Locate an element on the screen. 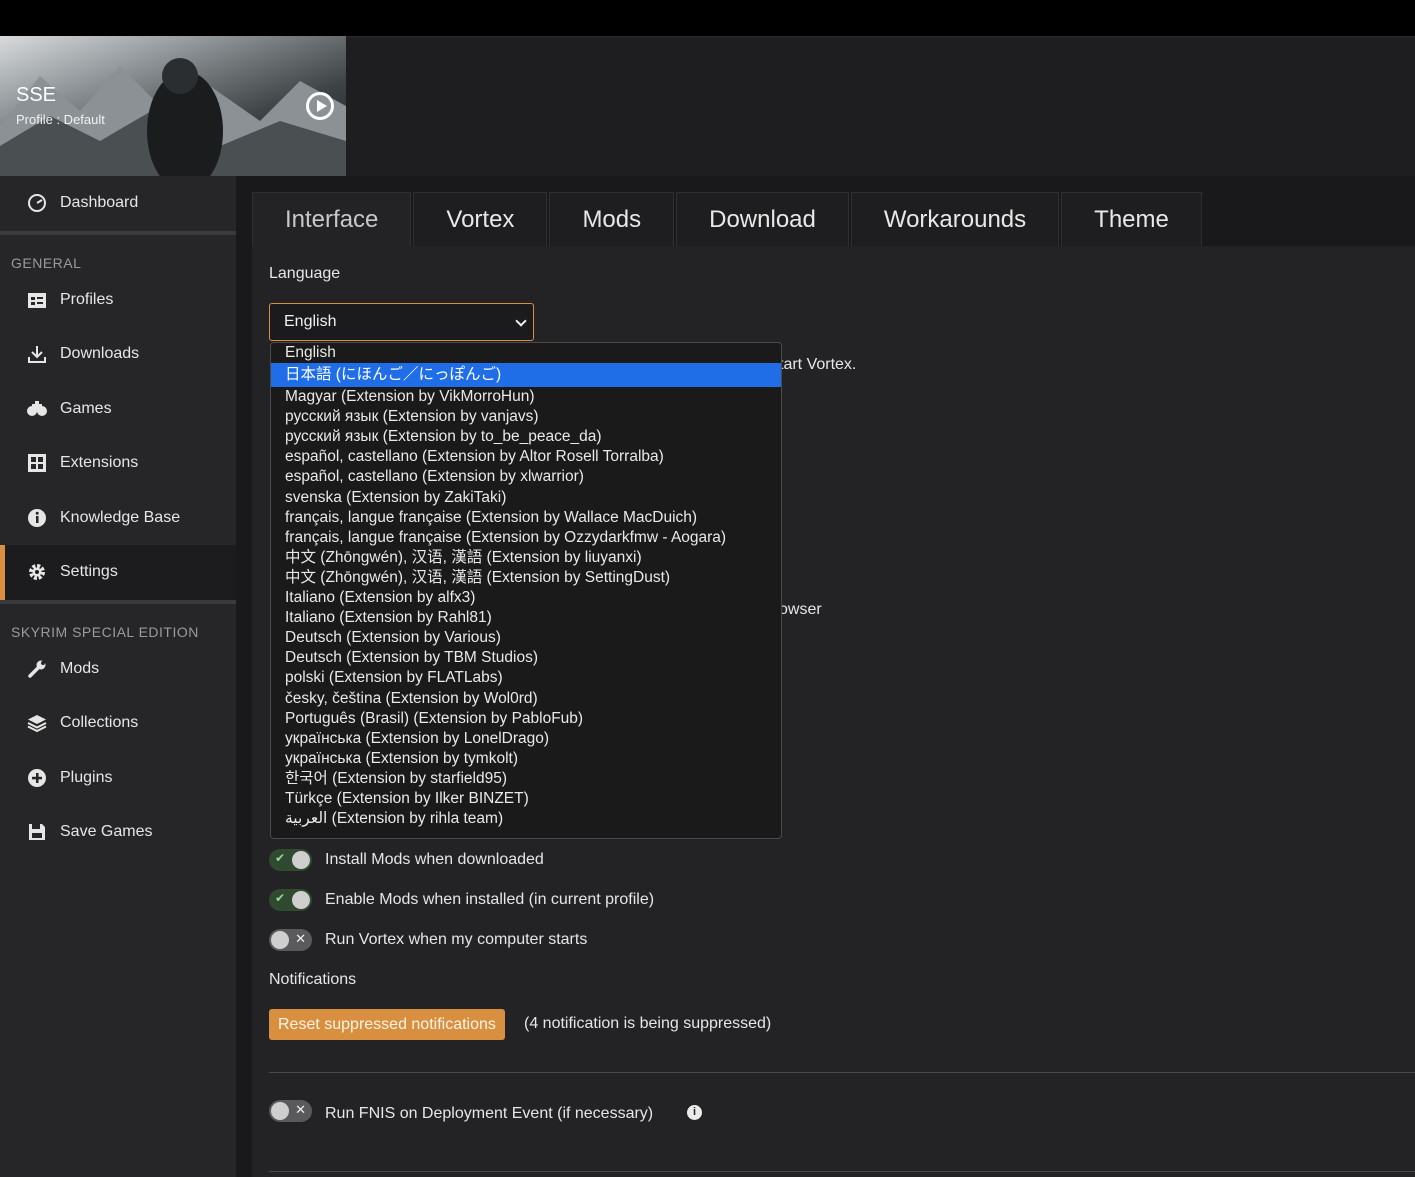 This screenshot has height=1177, width=1415. sidebar-item-downloads: Downloads is located at coordinates (118, 354).